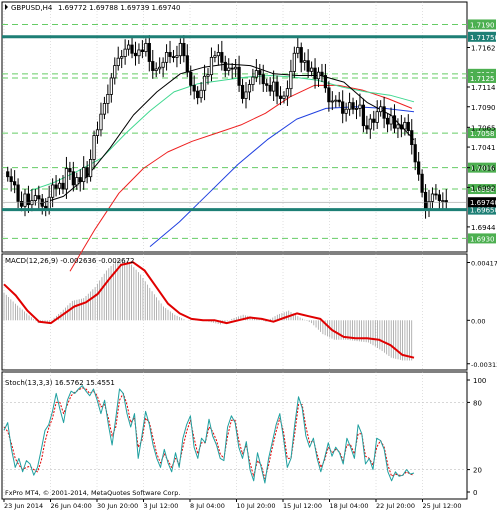  I want to click on macd-y-tick-label: -0.003138, so click(484, 365).